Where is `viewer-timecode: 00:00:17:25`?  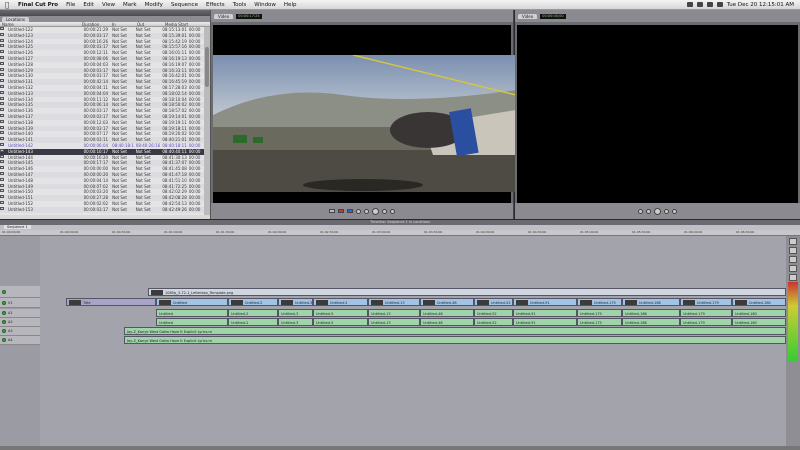 viewer-timecode: 00:00:17:25 is located at coordinates (249, 16).